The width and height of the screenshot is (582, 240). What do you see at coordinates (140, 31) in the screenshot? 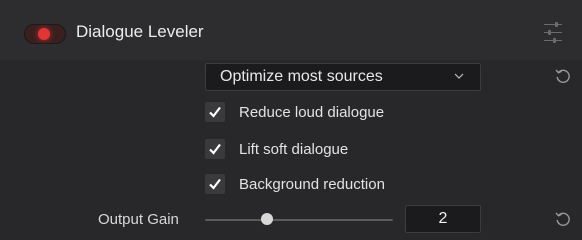
I see `panel-title: Dialogue Leveler` at bounding box center [140, 31].